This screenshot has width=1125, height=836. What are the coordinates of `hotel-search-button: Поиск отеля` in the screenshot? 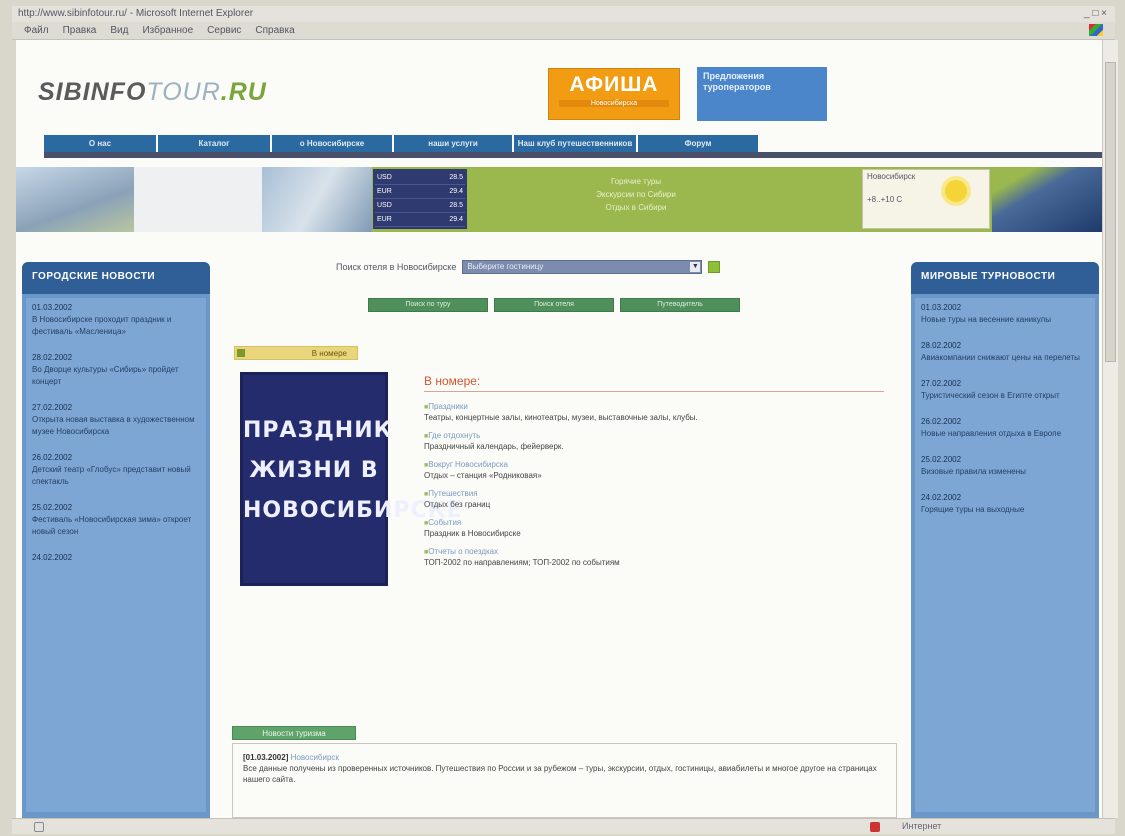 It's located at (554, 305).